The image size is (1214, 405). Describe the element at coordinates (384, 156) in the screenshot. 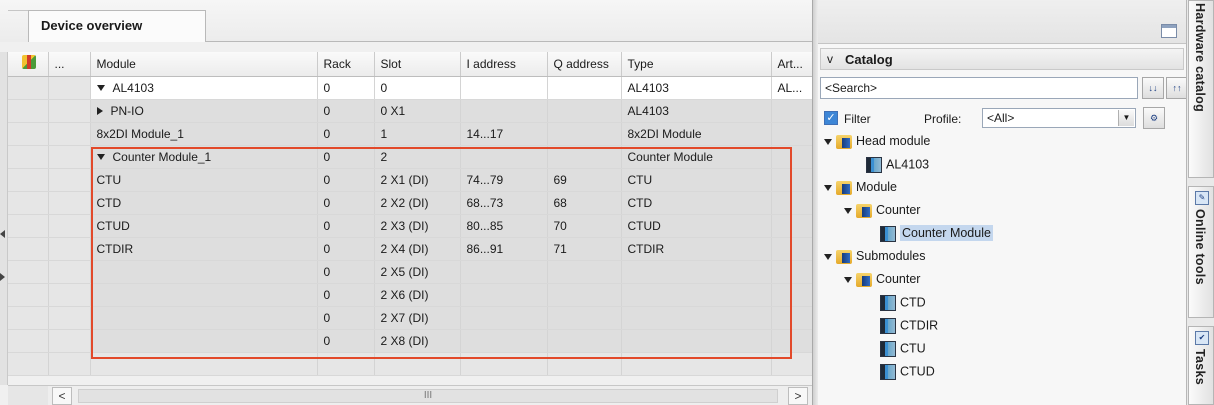

I see `slot-text: 2` at that location.